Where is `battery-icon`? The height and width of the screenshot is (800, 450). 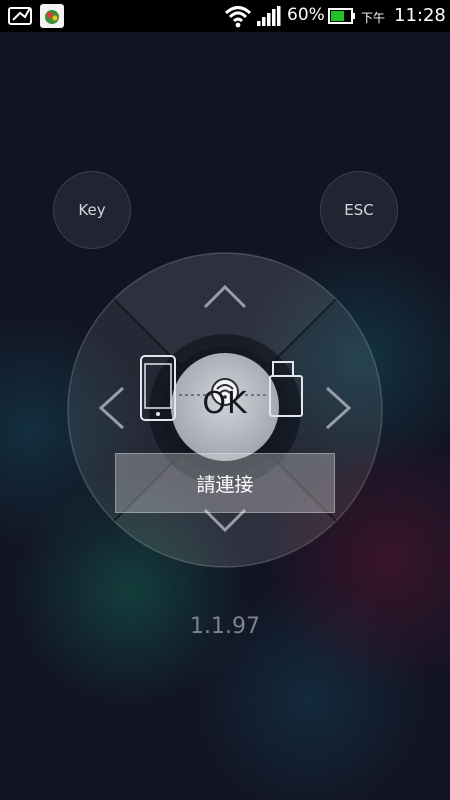 battery-icon is located at coordinates (341, 16).